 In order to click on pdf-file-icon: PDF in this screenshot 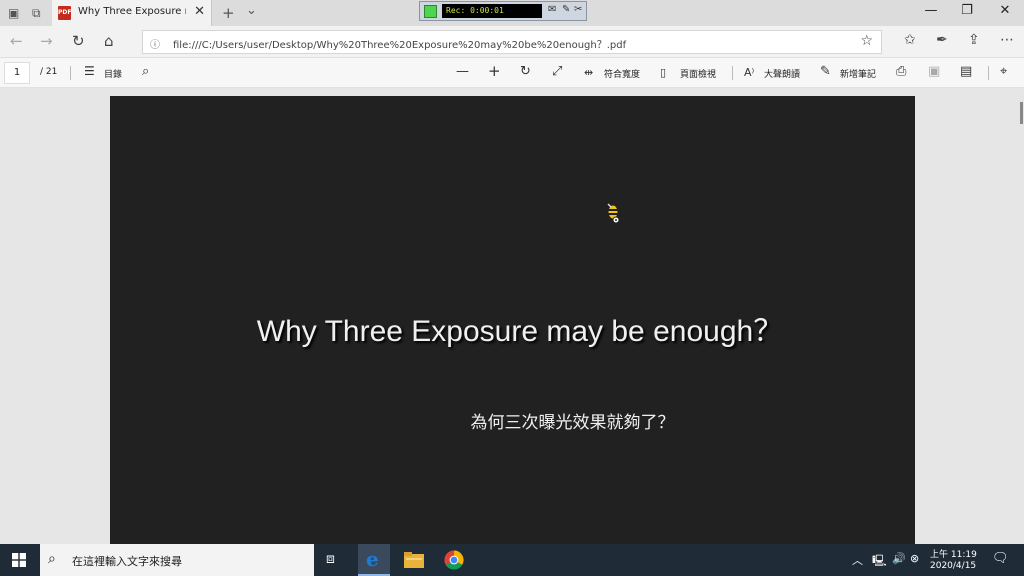, I will do `click(64, 13)`.